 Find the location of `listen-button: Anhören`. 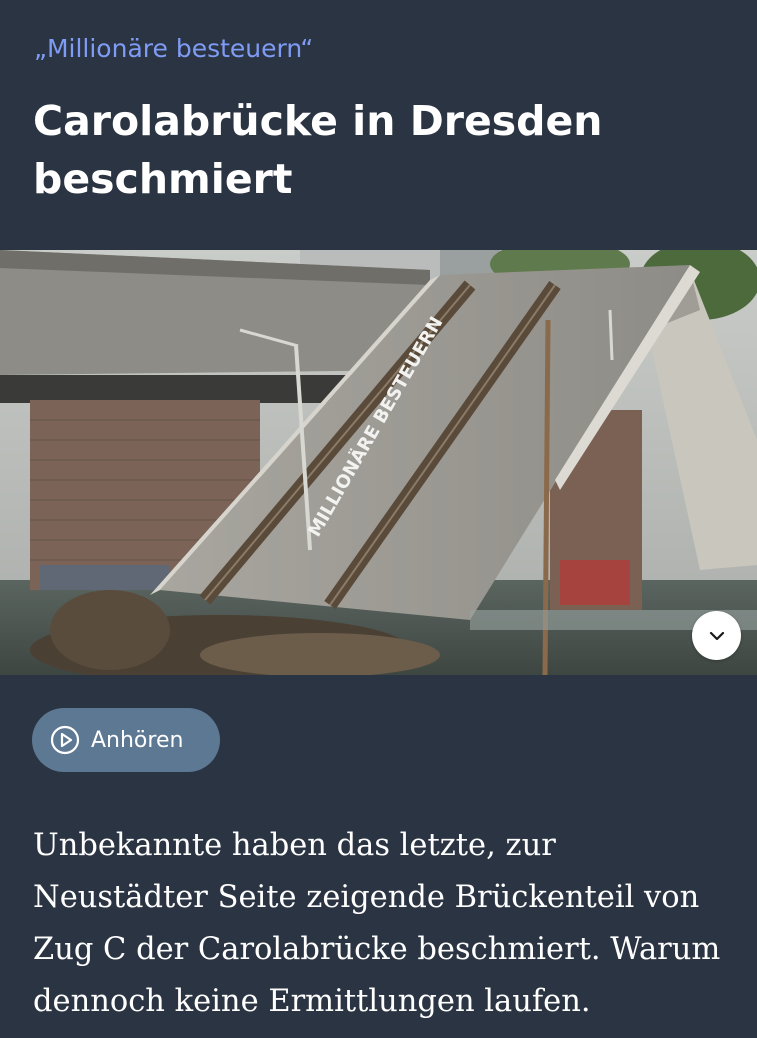

listen-button: Anhören is located at coordinates (126, 740).